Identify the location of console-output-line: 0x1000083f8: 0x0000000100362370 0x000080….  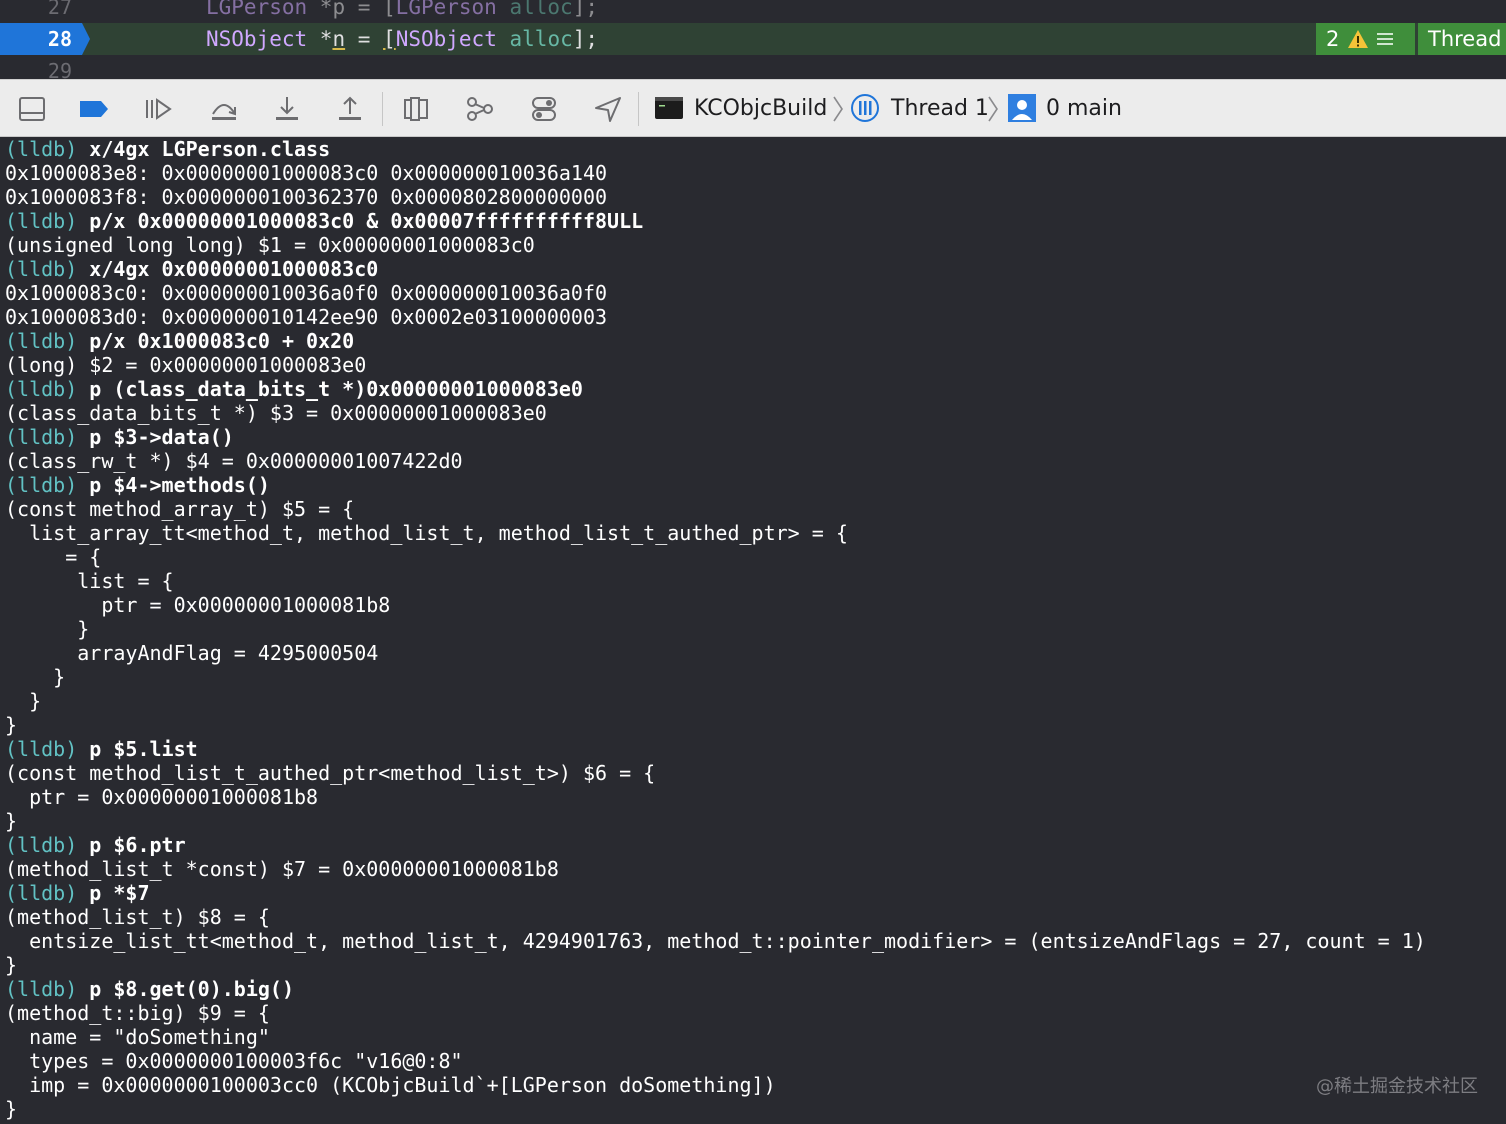
(306, 197).